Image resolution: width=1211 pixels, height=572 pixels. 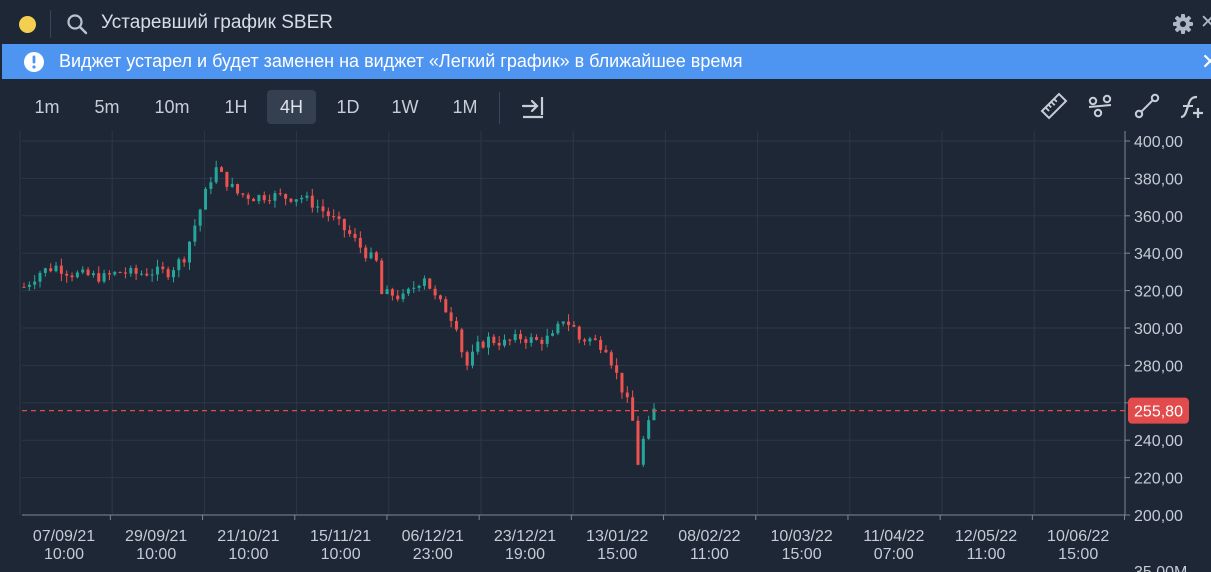 I want to click on x-tick-label: 06/12/2123:00, so click(x=433, y=545).